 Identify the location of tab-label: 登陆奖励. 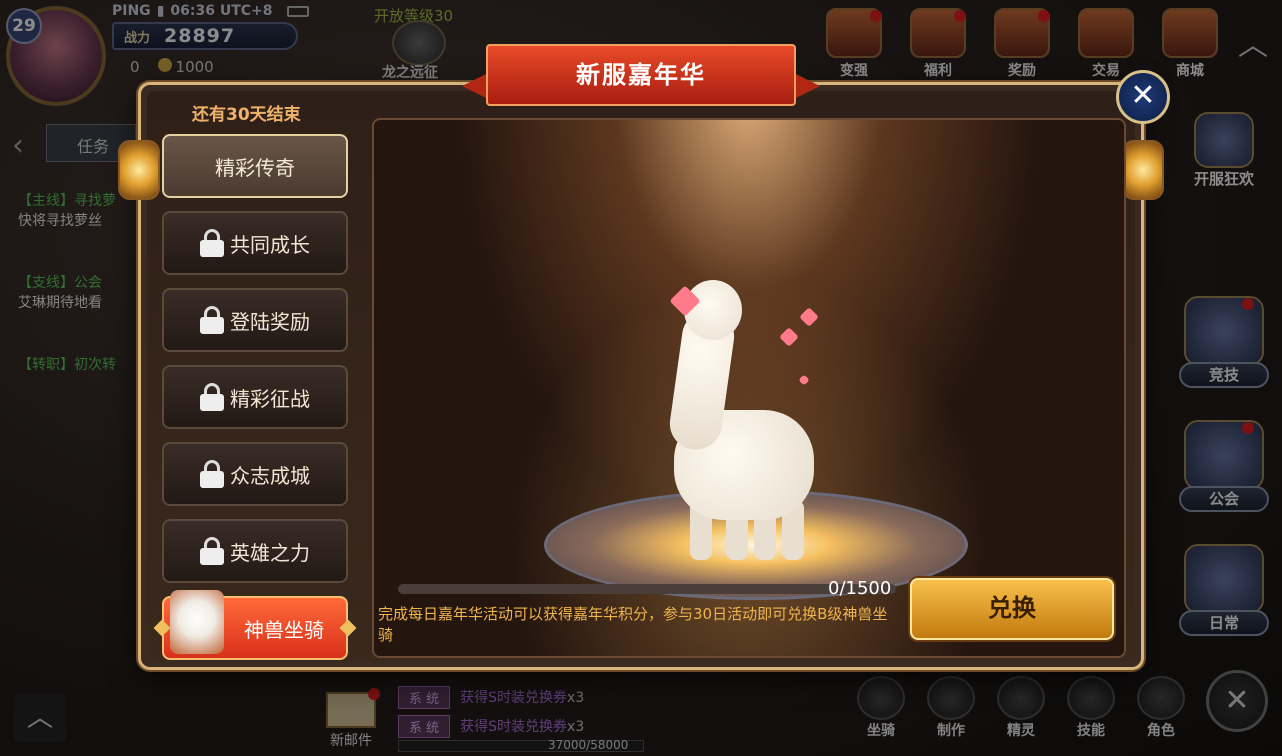
(270, 321).